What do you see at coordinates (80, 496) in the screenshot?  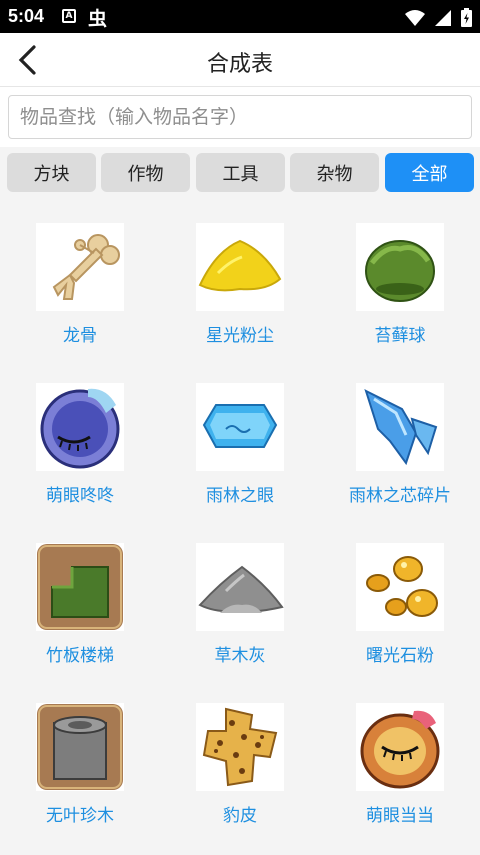 I see `item-name: 萌眼咚咚` at bounding box center [80, 496].